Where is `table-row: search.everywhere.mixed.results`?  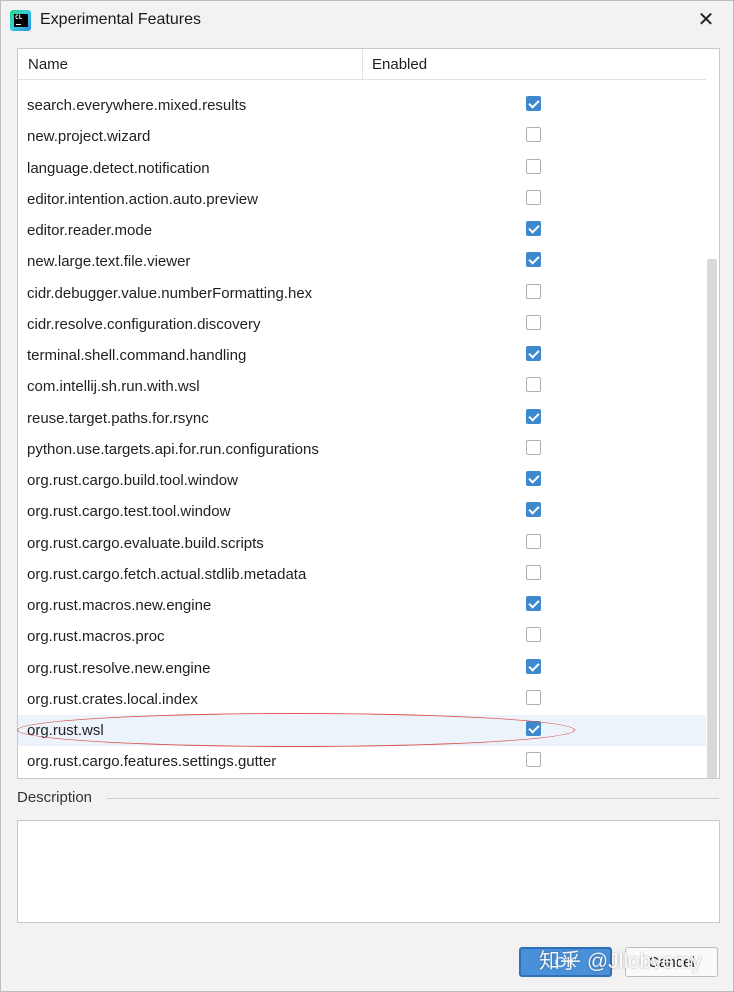 table-row: search.everywhere.mixed.results is located at coordinates (362, 105).